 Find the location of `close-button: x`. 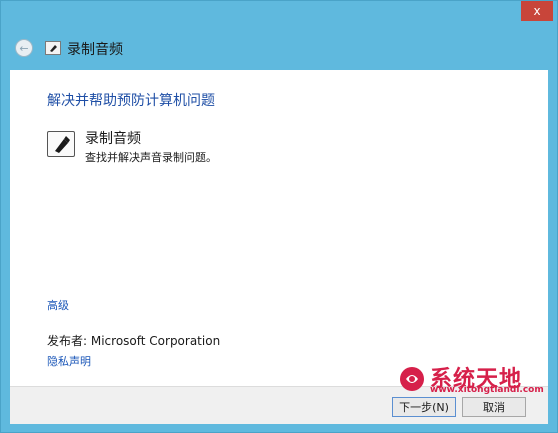

close-button: x is located at coordinates (537, 11).